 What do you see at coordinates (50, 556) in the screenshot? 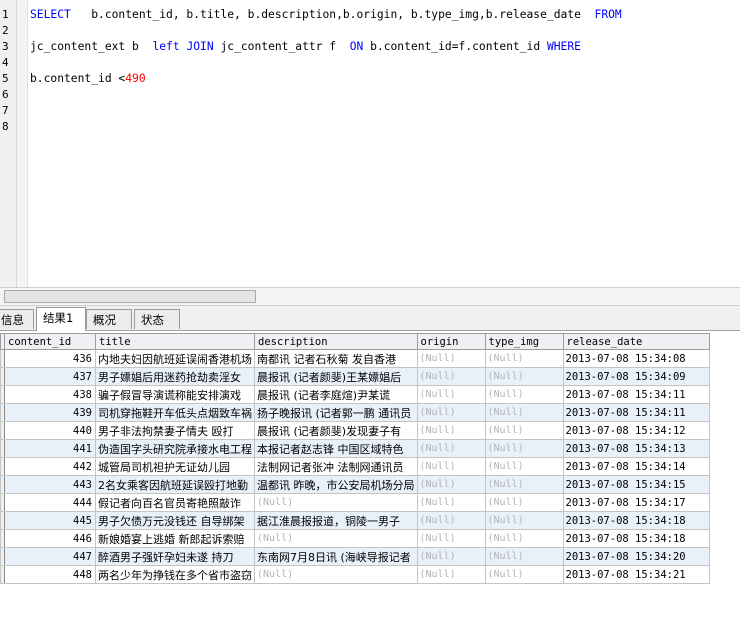
I see `cell-content-id: 447` at bounding box center [50, 556].